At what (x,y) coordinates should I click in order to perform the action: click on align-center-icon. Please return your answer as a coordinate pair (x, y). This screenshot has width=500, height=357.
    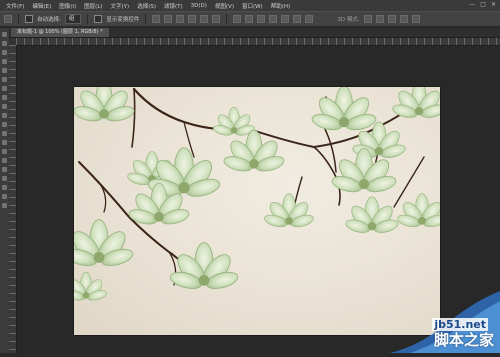
    Looking at the image, I should click on (204, 19).